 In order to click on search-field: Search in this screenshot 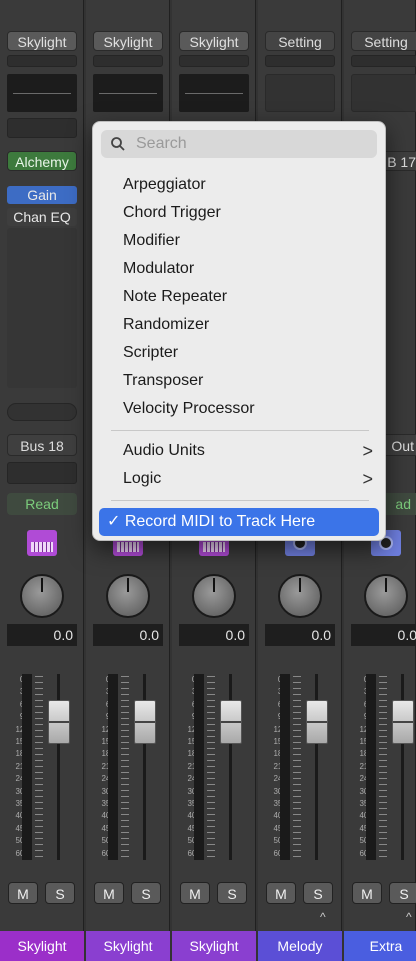, I will do `click(239, 144)`.